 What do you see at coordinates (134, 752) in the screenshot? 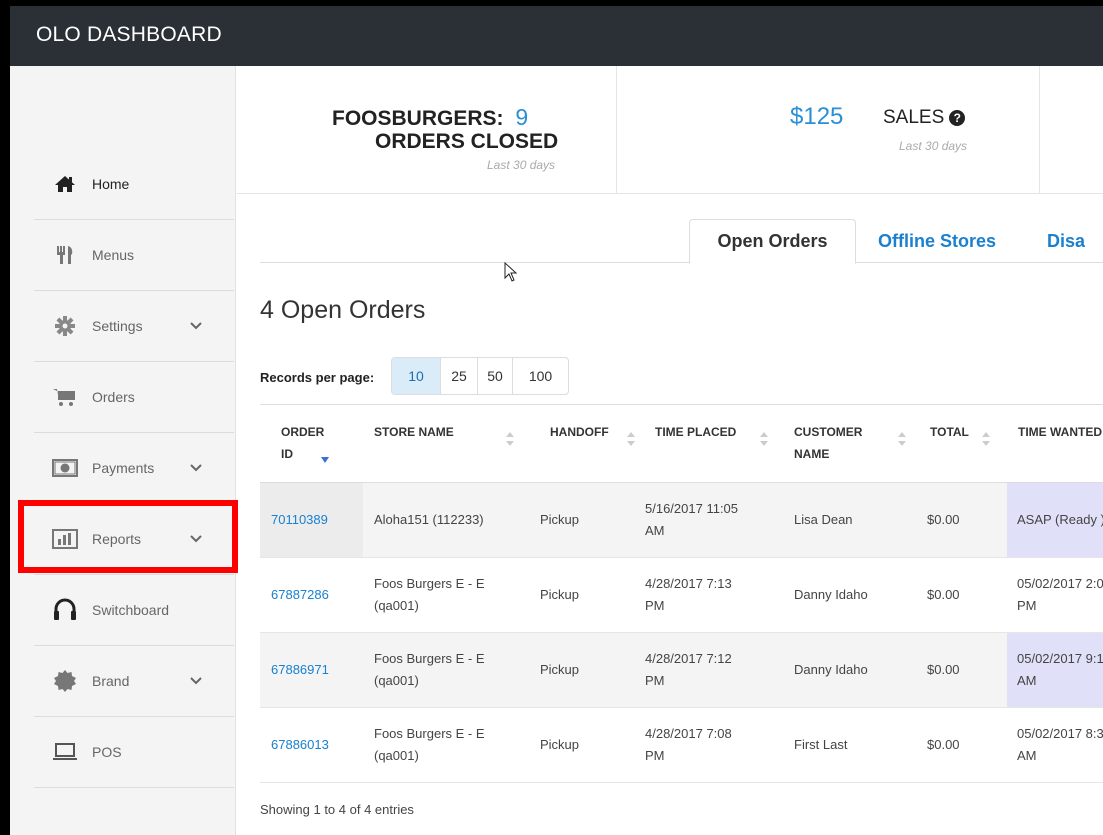
I see `sidebar-item-pos: POS` at bounding box center [134, 752].